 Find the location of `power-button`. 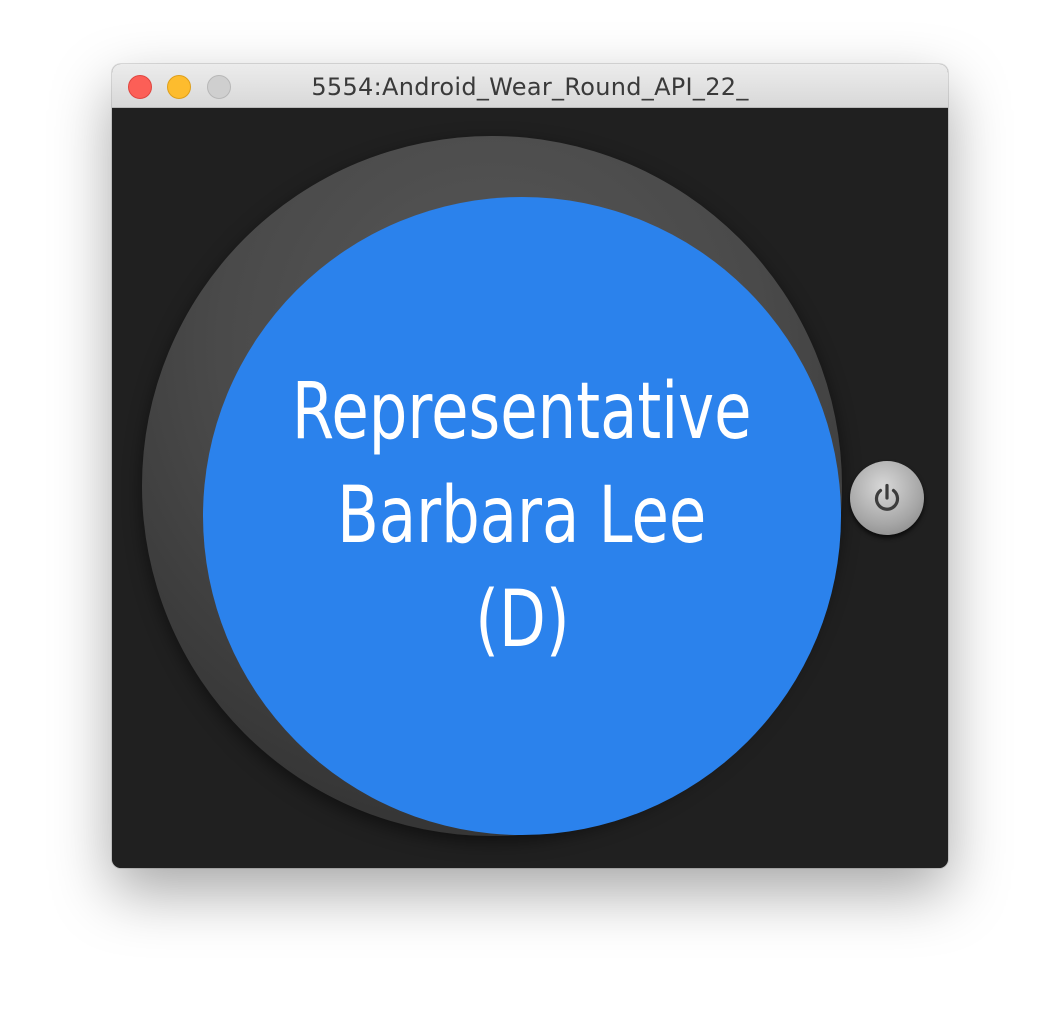

power-button is located at coordinates (887, 498).